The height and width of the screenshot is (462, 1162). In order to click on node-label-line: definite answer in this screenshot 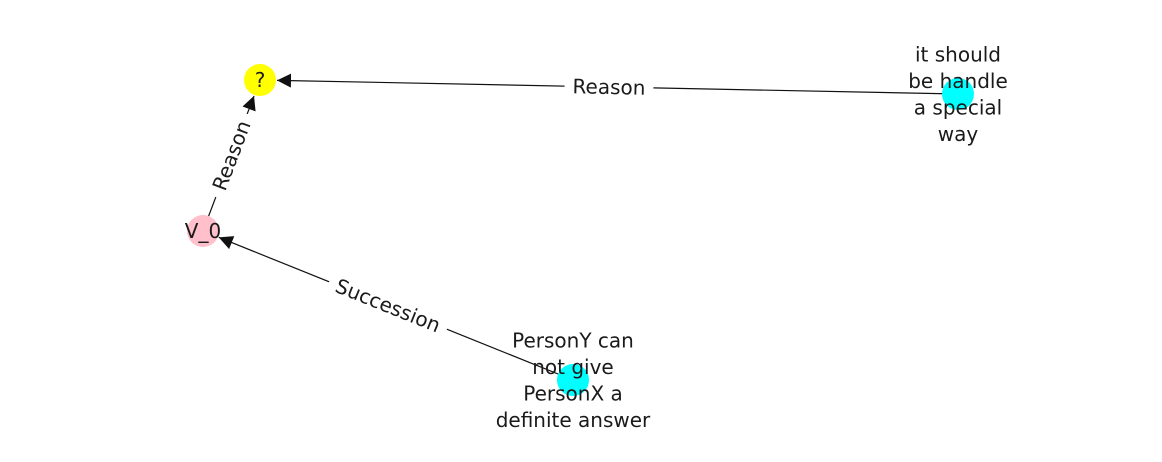, I will do `click(573, 420)`.